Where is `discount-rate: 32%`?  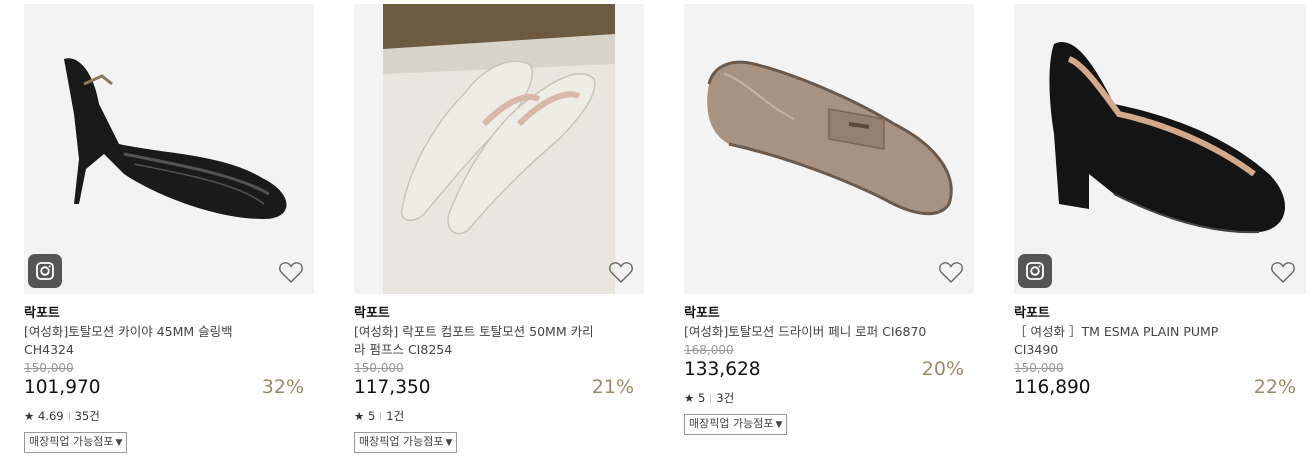 discount-rate: 32% is located at coordinates (282, 387).